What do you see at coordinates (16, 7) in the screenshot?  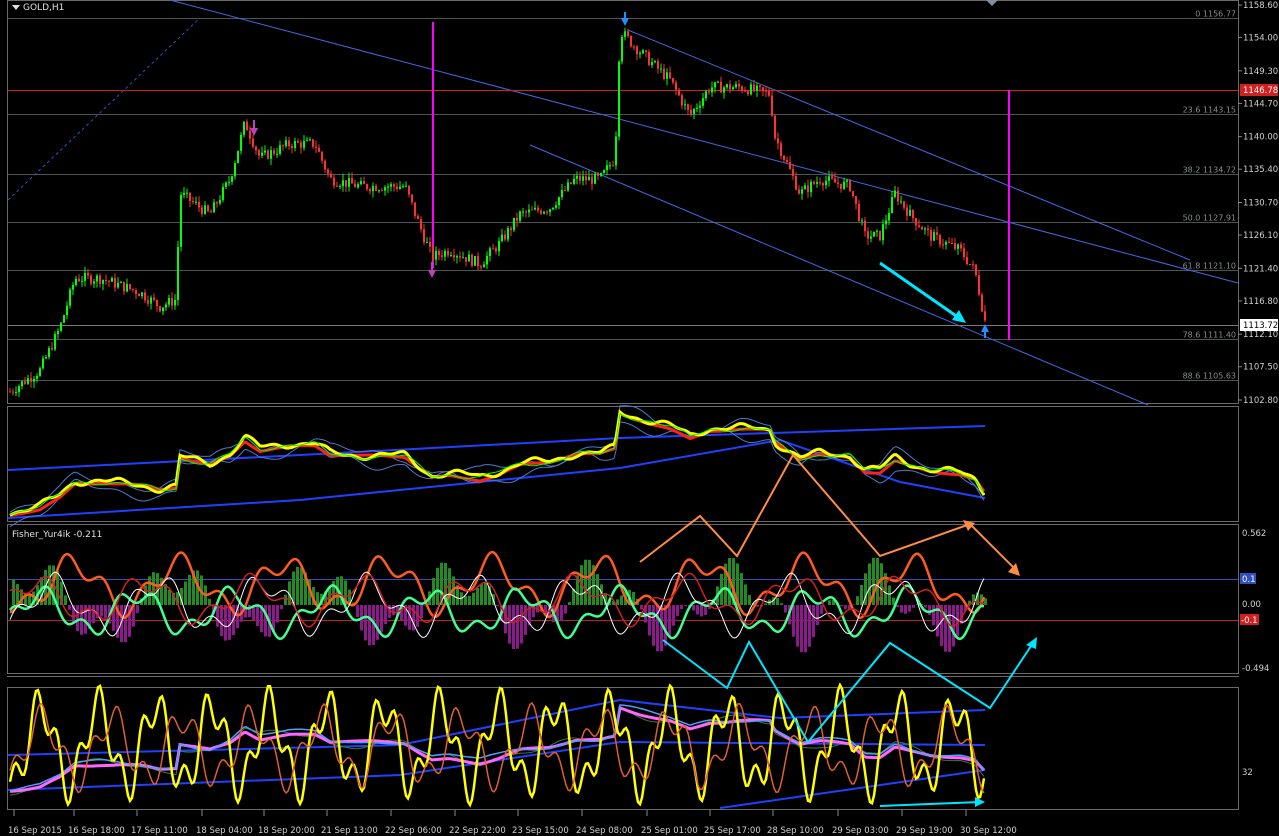 I see `dropdown-triangle-icon` at bounding box center [16, 7].